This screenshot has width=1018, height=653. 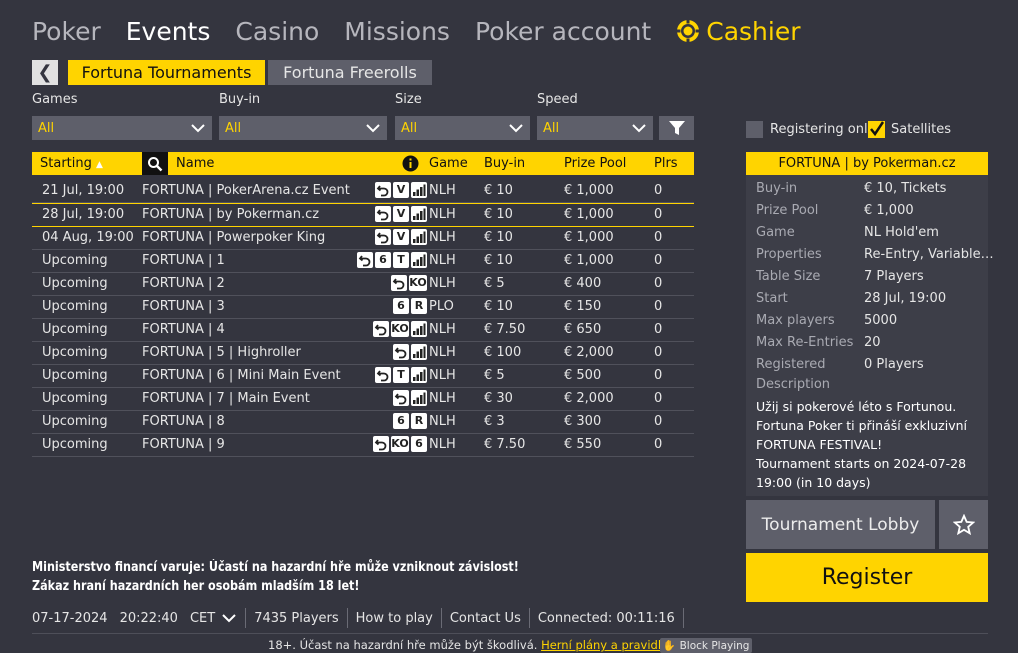 I want to click on games-select: All, so click(x=122, y=128).